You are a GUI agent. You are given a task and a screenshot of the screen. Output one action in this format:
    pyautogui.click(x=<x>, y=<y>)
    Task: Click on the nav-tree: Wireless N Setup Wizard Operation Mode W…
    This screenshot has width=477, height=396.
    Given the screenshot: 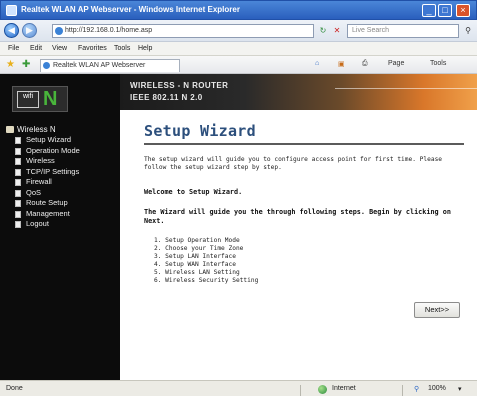 What is the action you would take?
    pyautogui.click(x=62, y=177)
    